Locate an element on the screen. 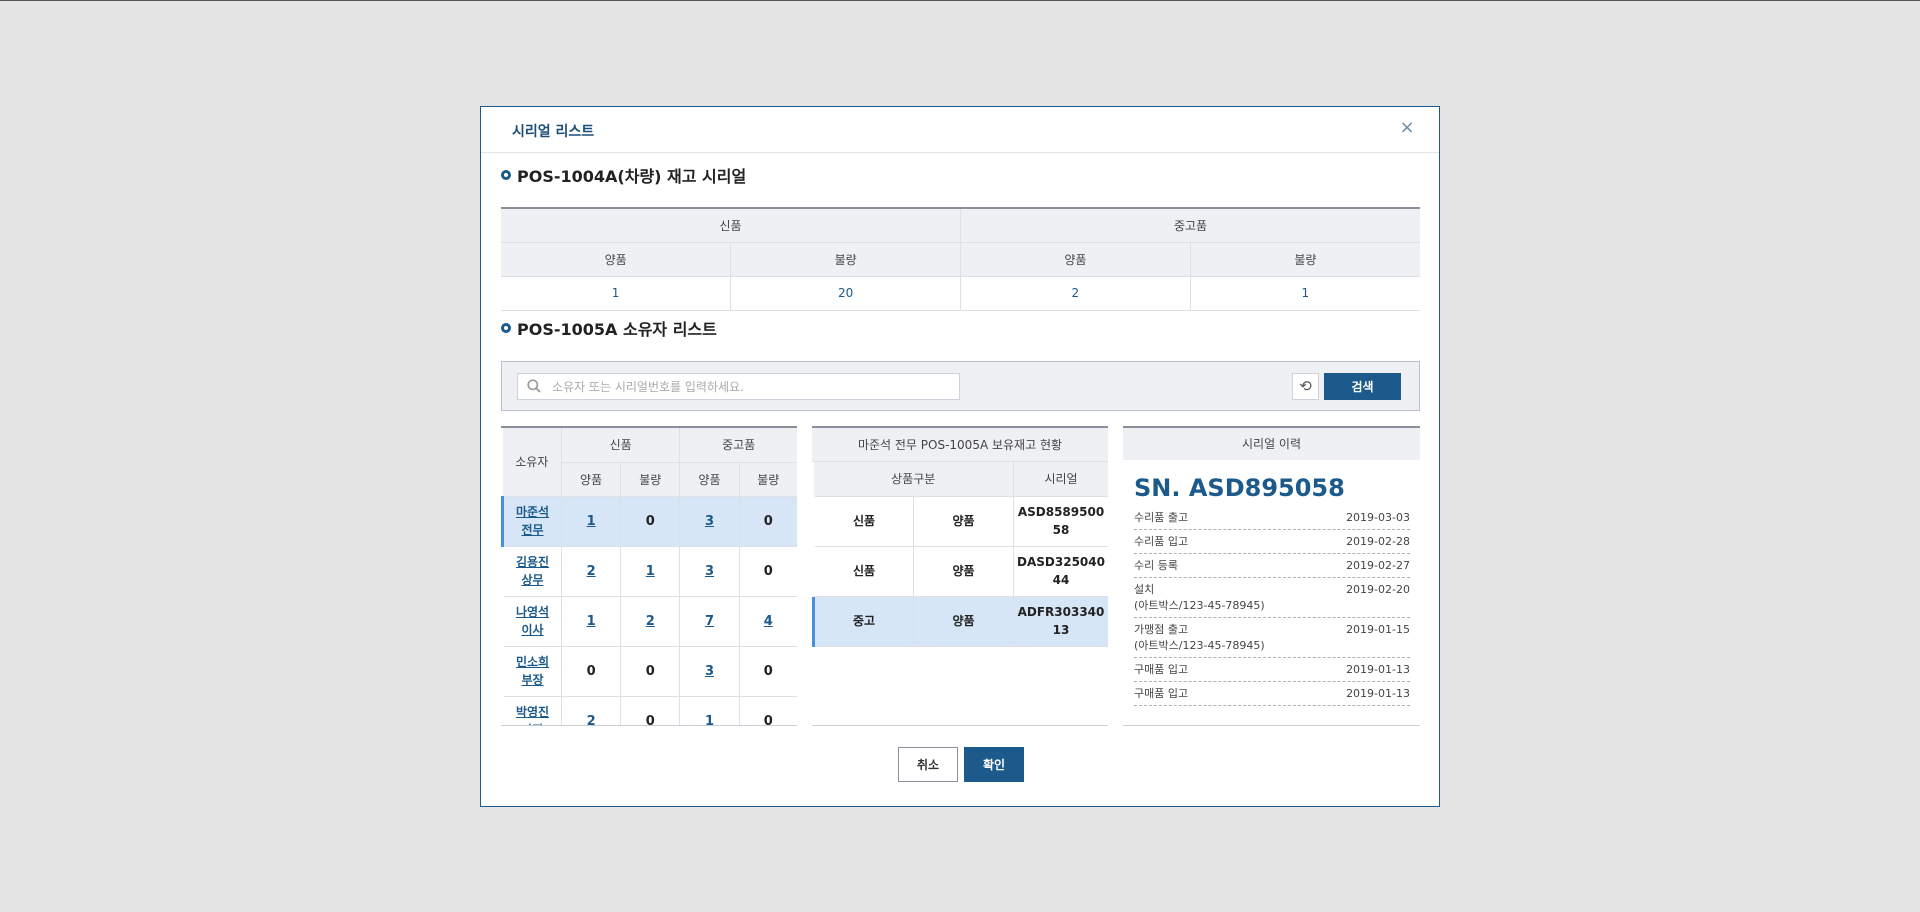 Image resolution: width=1920 pixels, height=912 pixels. history-panel-bottom-line is located at coordinates (1271, 725).